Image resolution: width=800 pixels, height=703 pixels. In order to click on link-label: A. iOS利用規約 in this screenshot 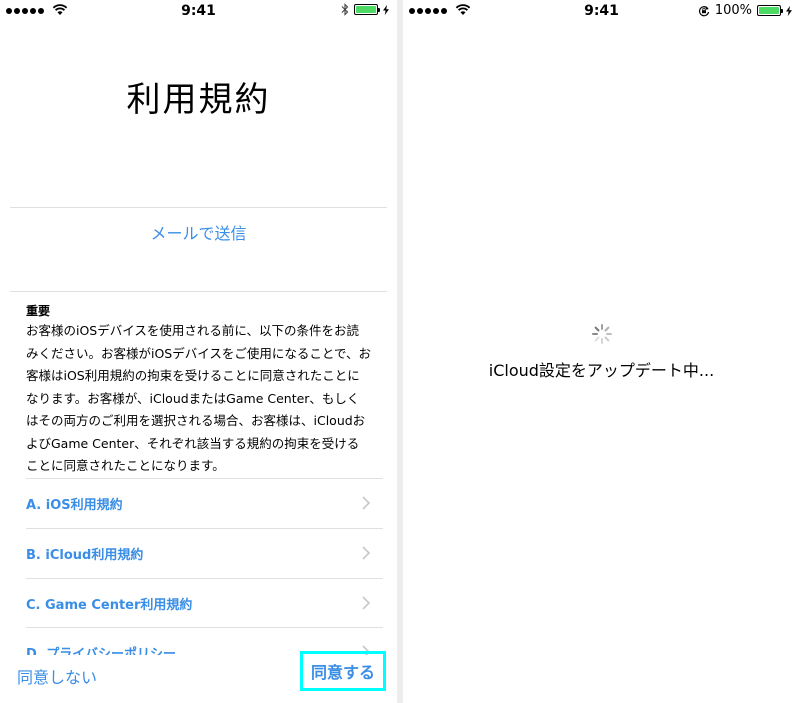, I will do `click(74, 505)`.